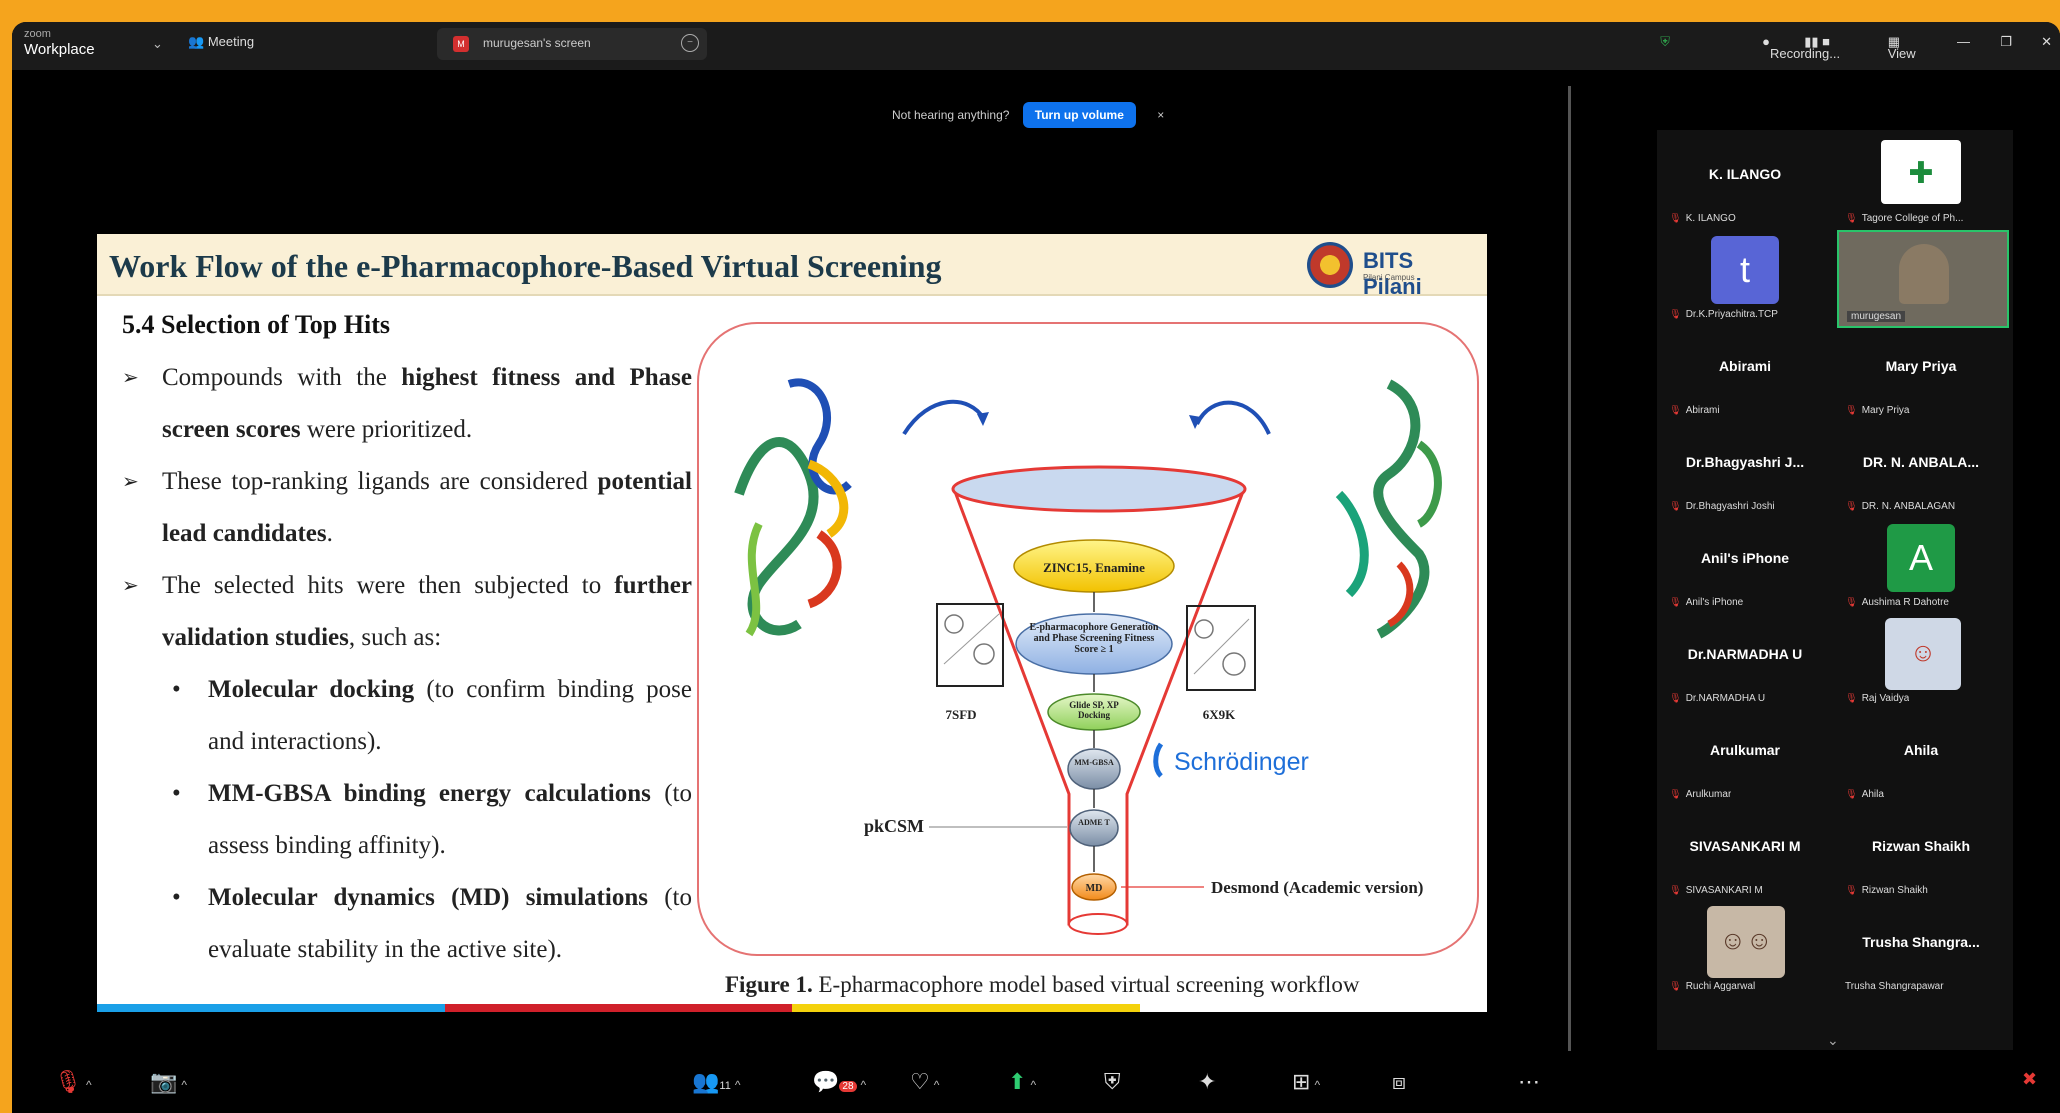 The image size is (2060, 1113). I want to click on record-icon: ⧈, so click(1399, 1082).